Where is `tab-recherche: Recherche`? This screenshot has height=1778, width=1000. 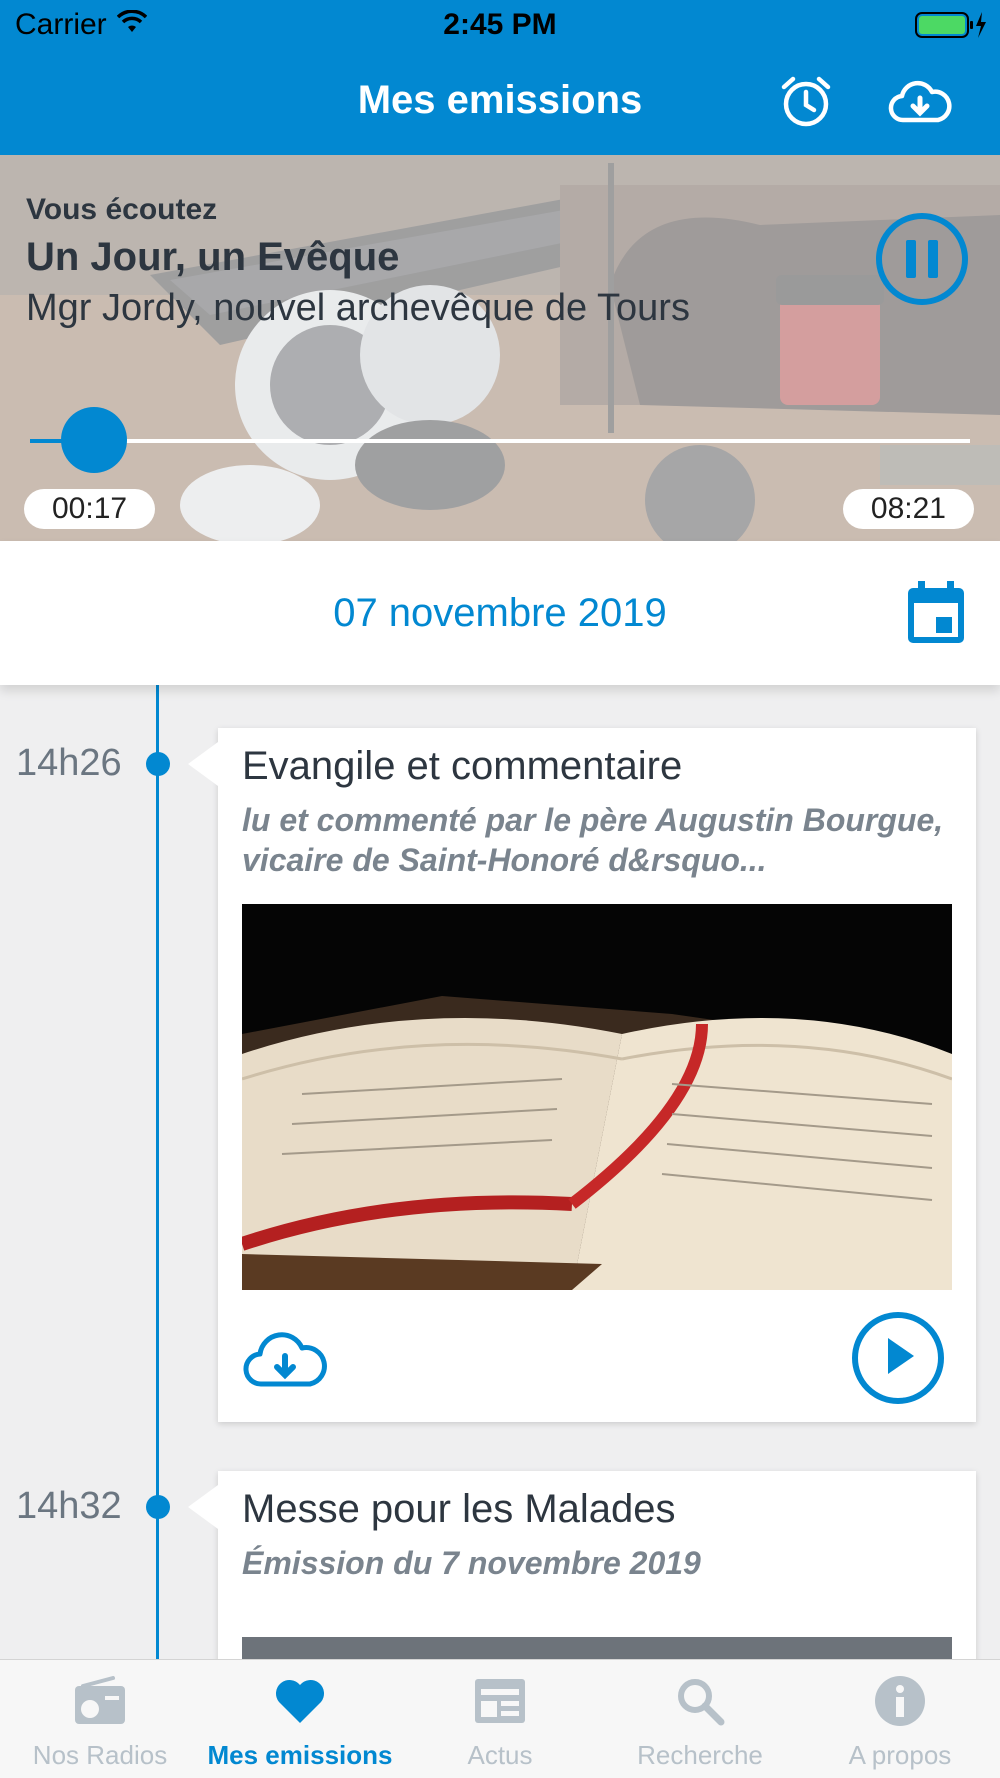 tab-recherche: Recherche is located at coordinates (700, 1719).